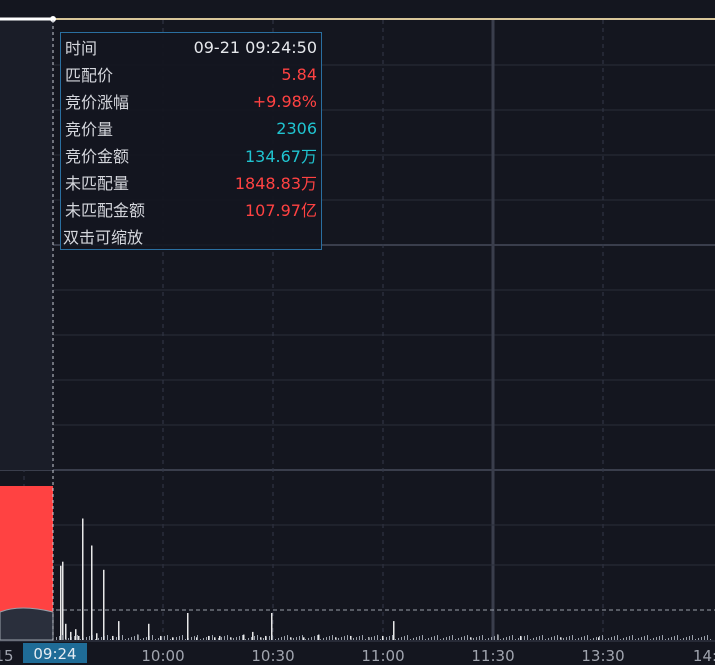 The width and height of the screenshot is (715, 665). What do you see at coordinates (191, 128) in the screenshot?
I see `tooltip-row: 竞价量 2306` at bounding box center [191, 128].